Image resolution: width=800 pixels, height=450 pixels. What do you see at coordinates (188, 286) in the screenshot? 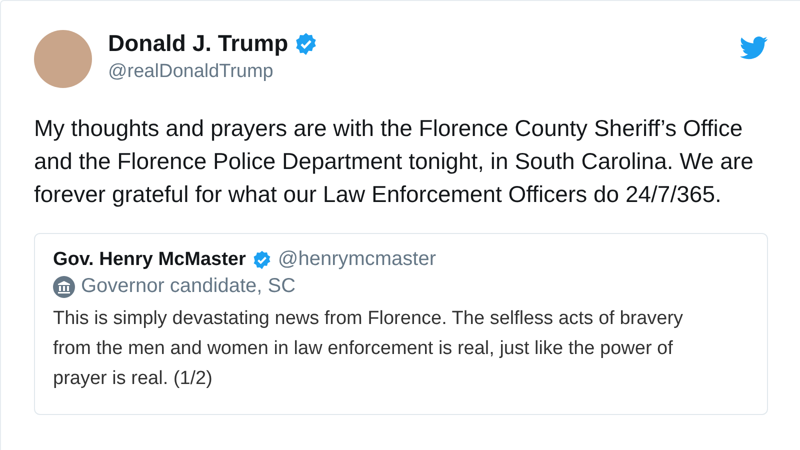
I see `account-label: Governor candidate, SC` at bounding box center [188, 286].